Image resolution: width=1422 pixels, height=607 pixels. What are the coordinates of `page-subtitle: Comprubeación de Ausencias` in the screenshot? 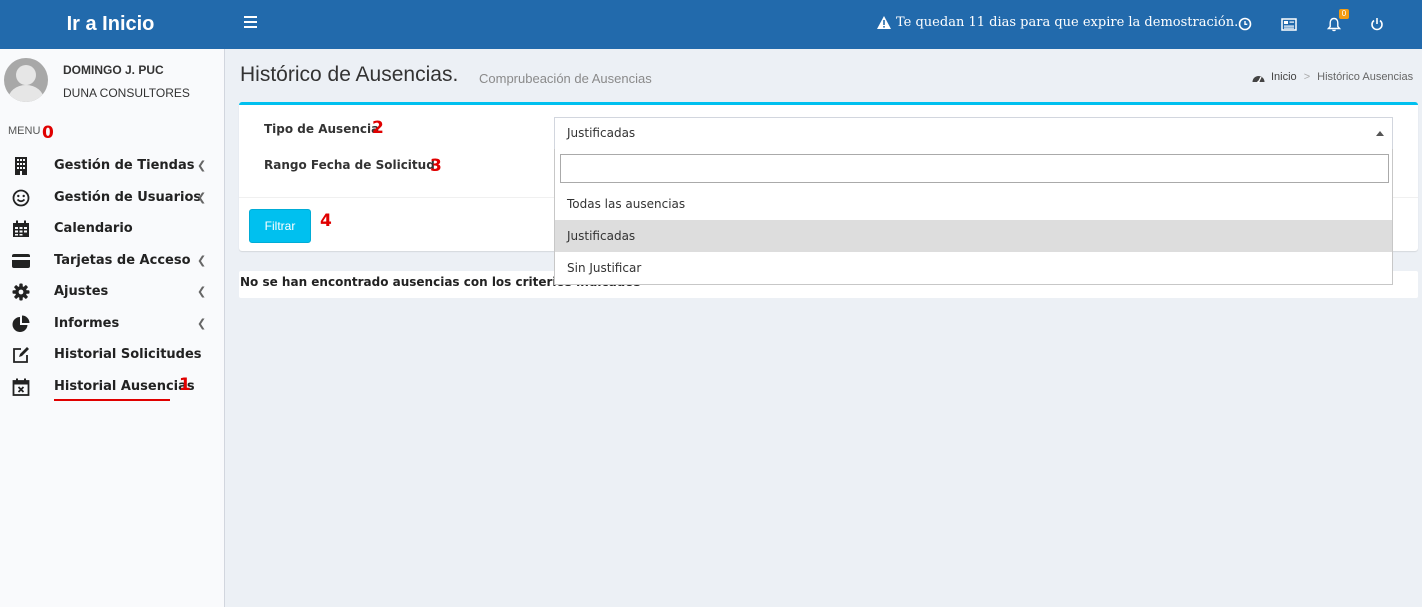 It's located at (565, 78).